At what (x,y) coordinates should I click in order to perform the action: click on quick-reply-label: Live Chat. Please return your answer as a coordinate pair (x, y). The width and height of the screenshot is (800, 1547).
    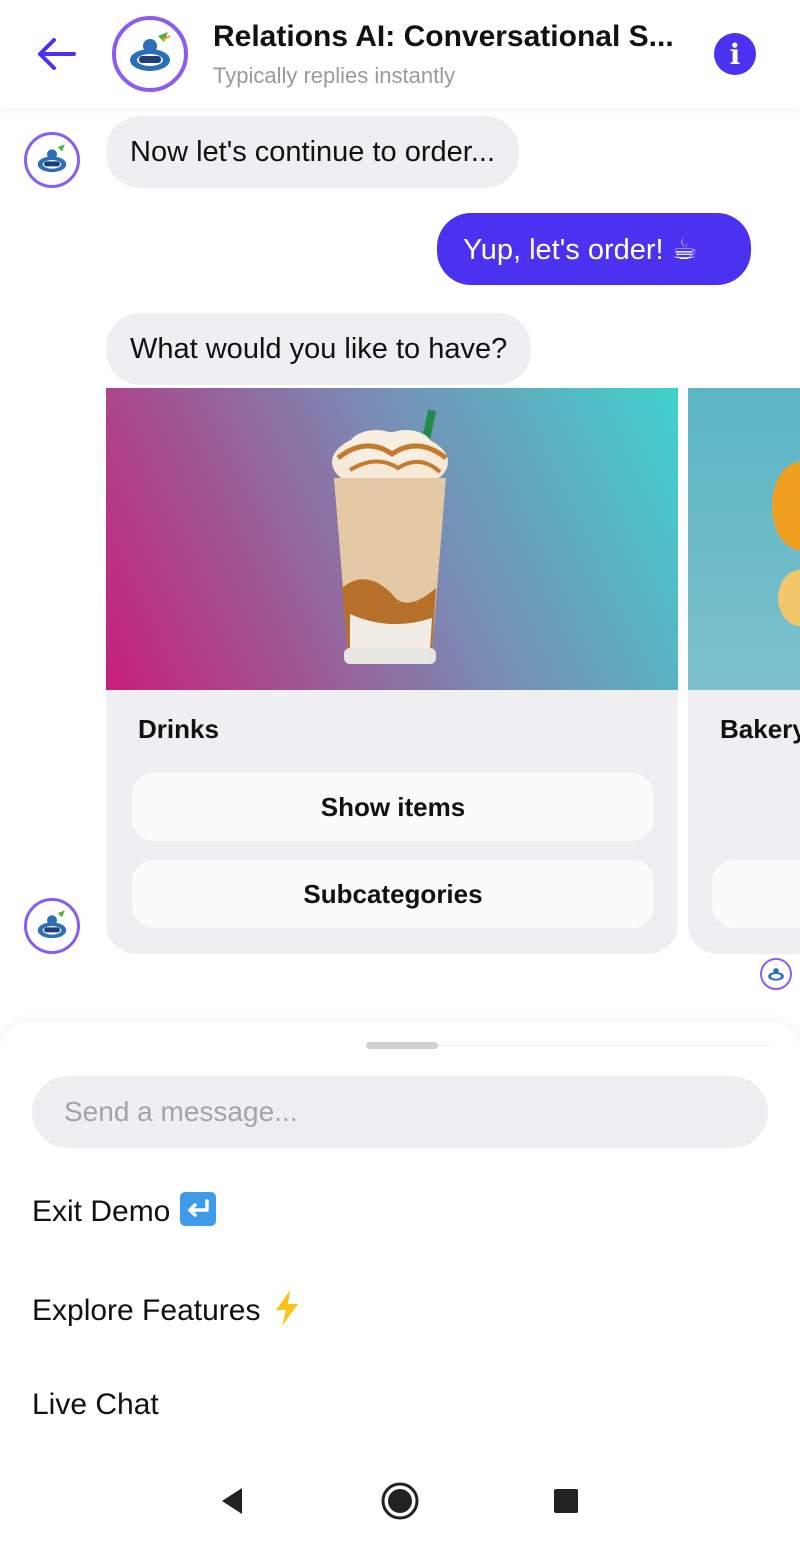
    Looking at the image, I should click on (95, 1404).